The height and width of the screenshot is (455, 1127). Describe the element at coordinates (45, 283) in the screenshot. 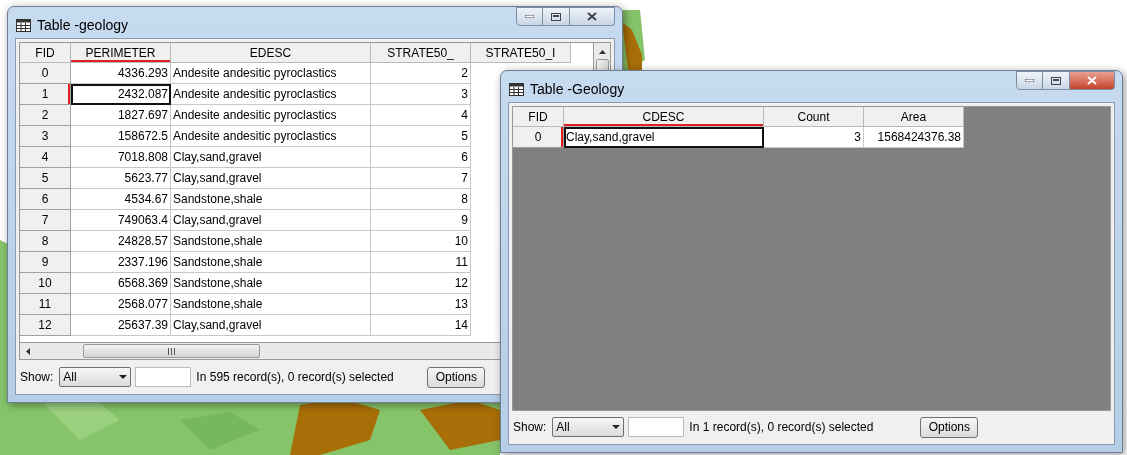

I see `row-header: 10` at that location.